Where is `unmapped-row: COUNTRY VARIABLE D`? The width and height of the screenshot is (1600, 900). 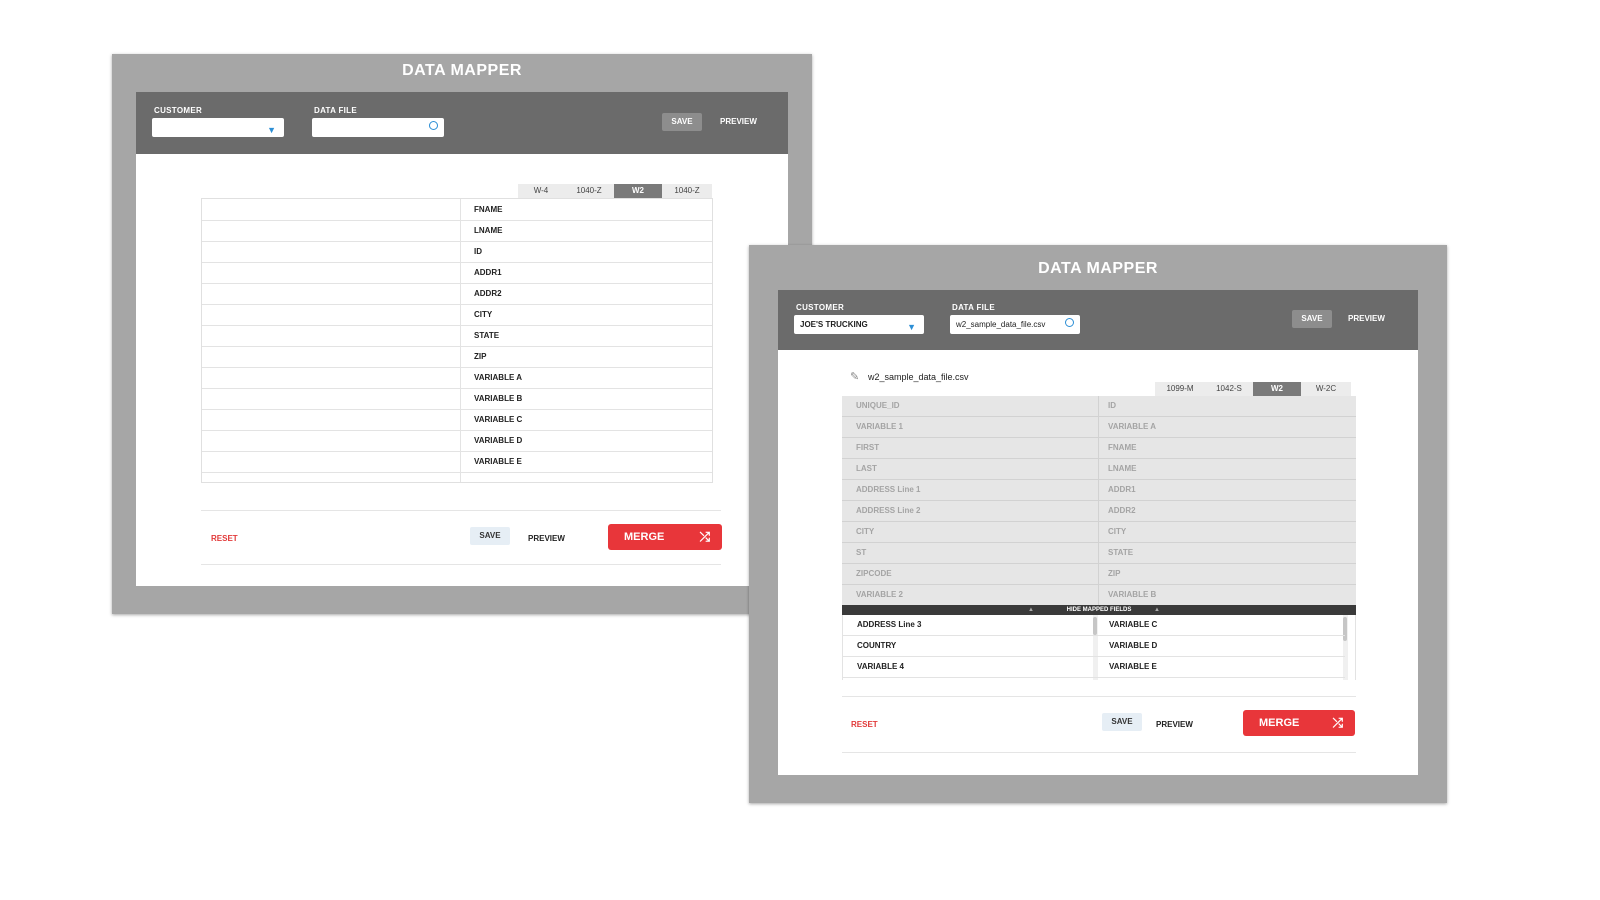 unmapped-row: COUNTRY VARIABLE D is located at coordinates (1094, 646).